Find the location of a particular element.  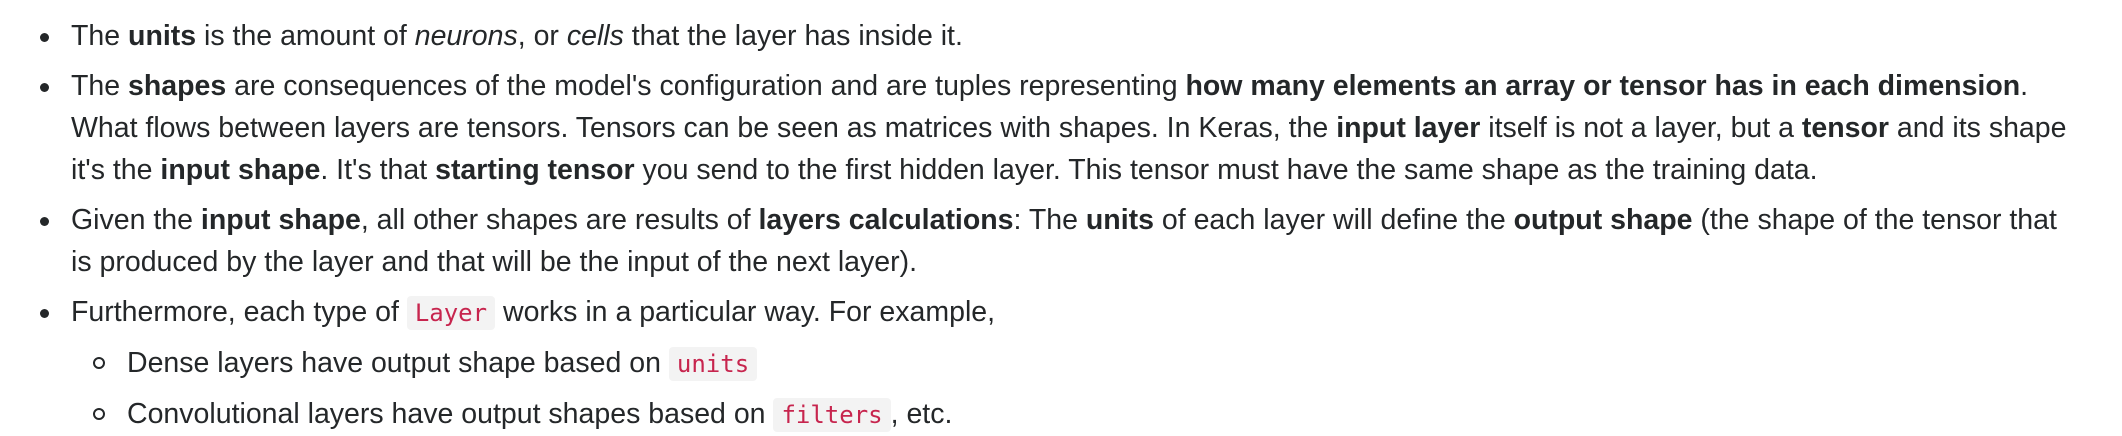

text: , or is located at coordinates (542, 36).